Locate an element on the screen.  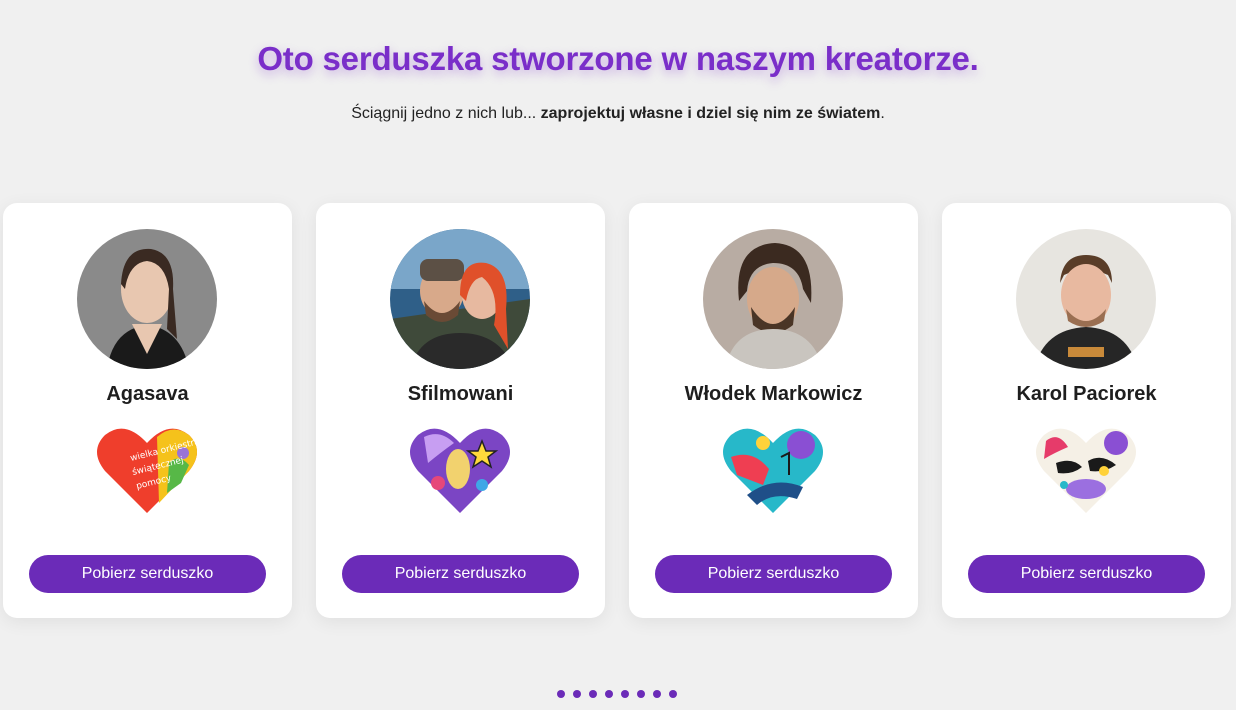
creator-name: Karol Paciorek is located at coordinates (1086, 394).